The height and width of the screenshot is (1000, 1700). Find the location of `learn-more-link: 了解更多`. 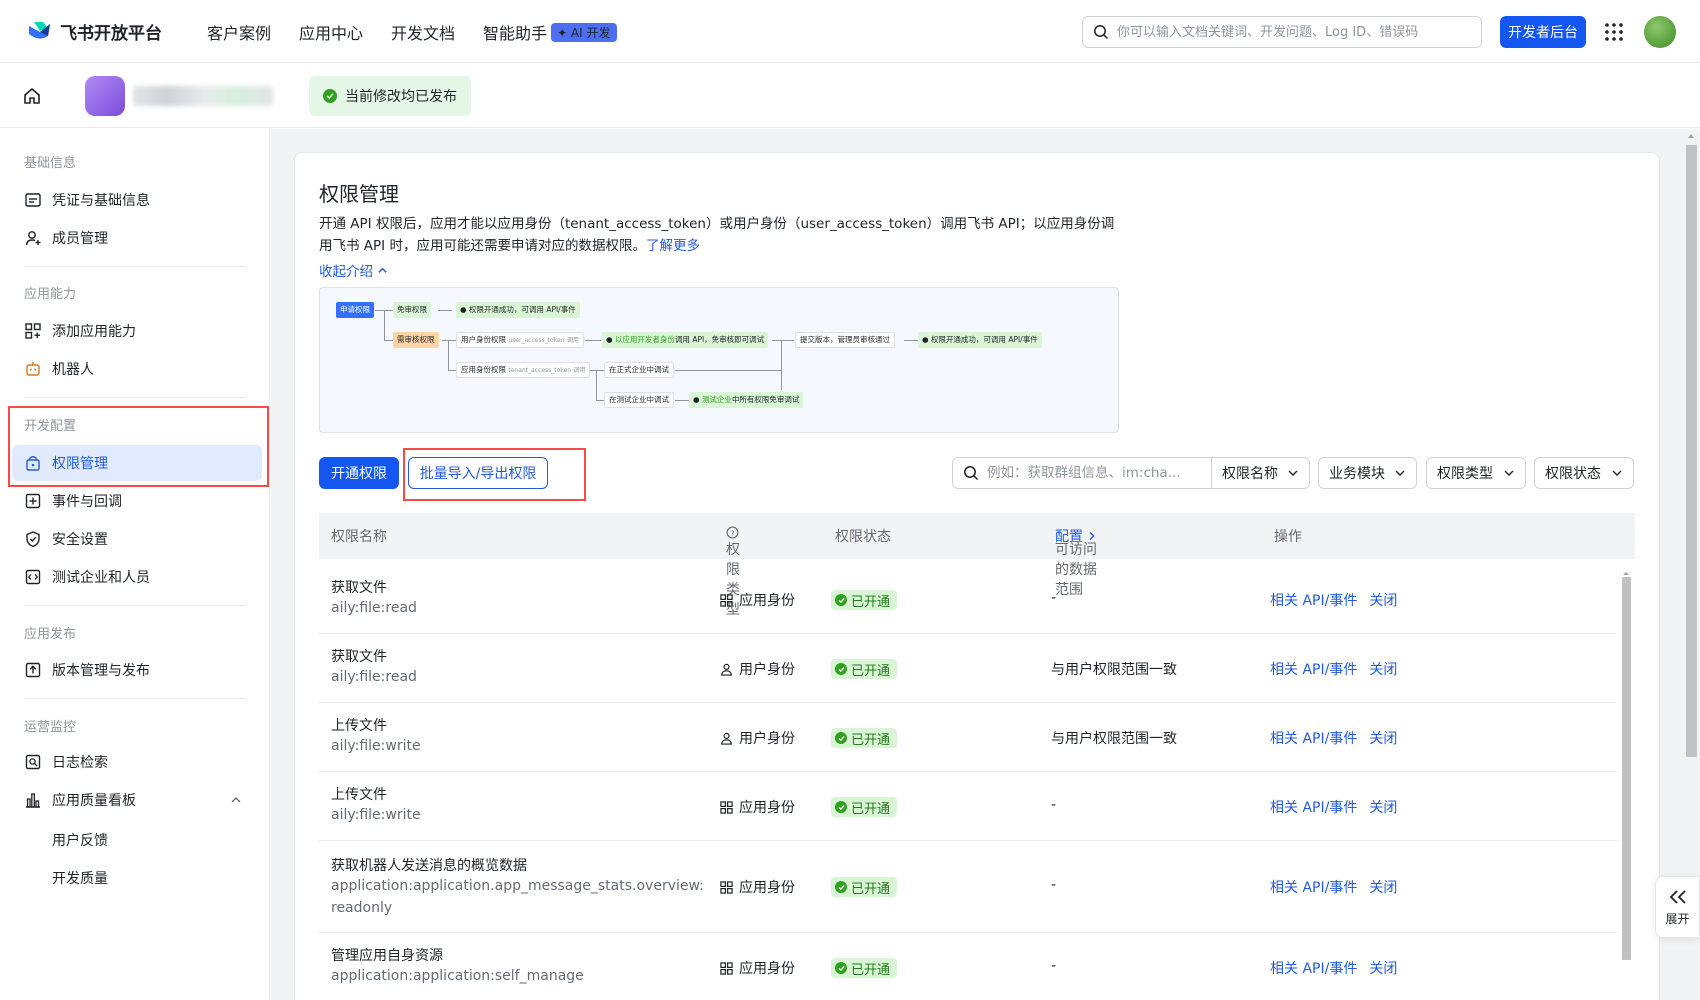

learn-more-link: 了解更多 is located at coordinates (673, 246).